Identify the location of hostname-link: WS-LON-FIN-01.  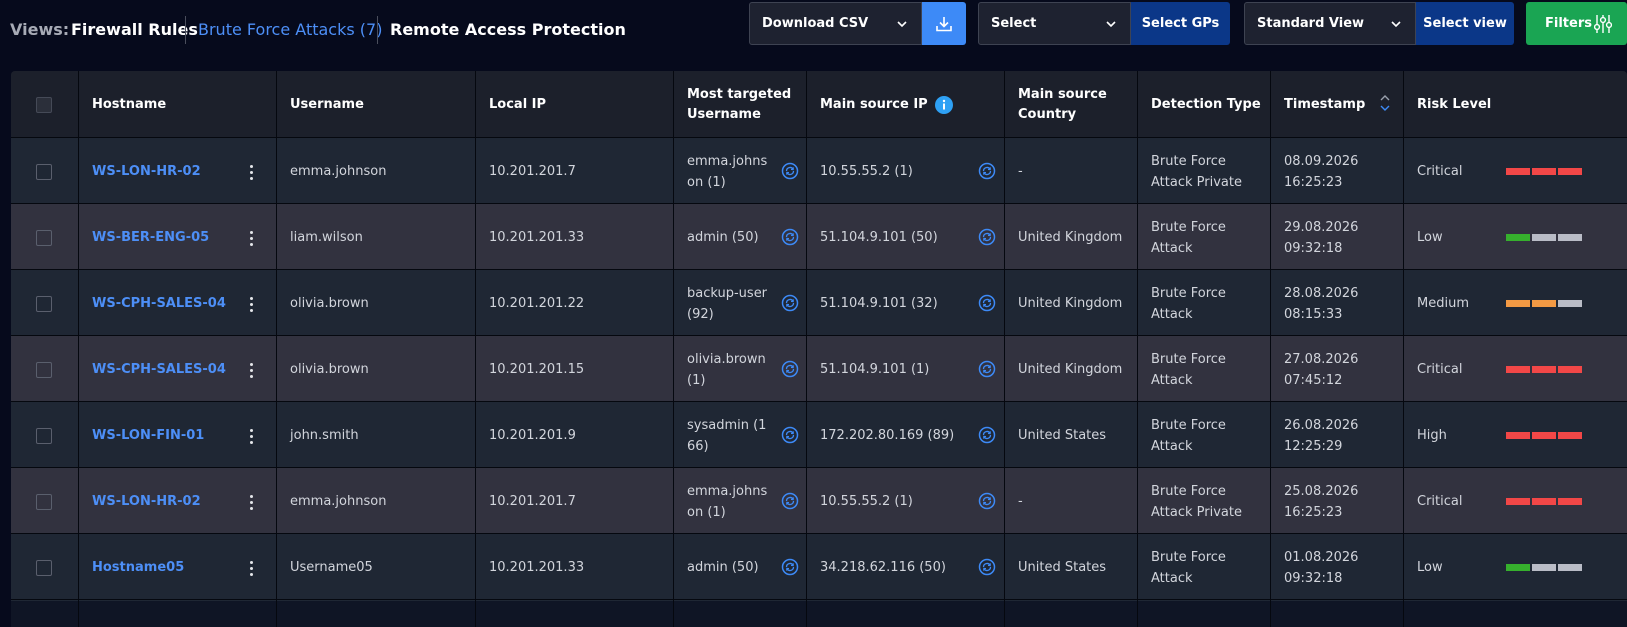
(148, 435).